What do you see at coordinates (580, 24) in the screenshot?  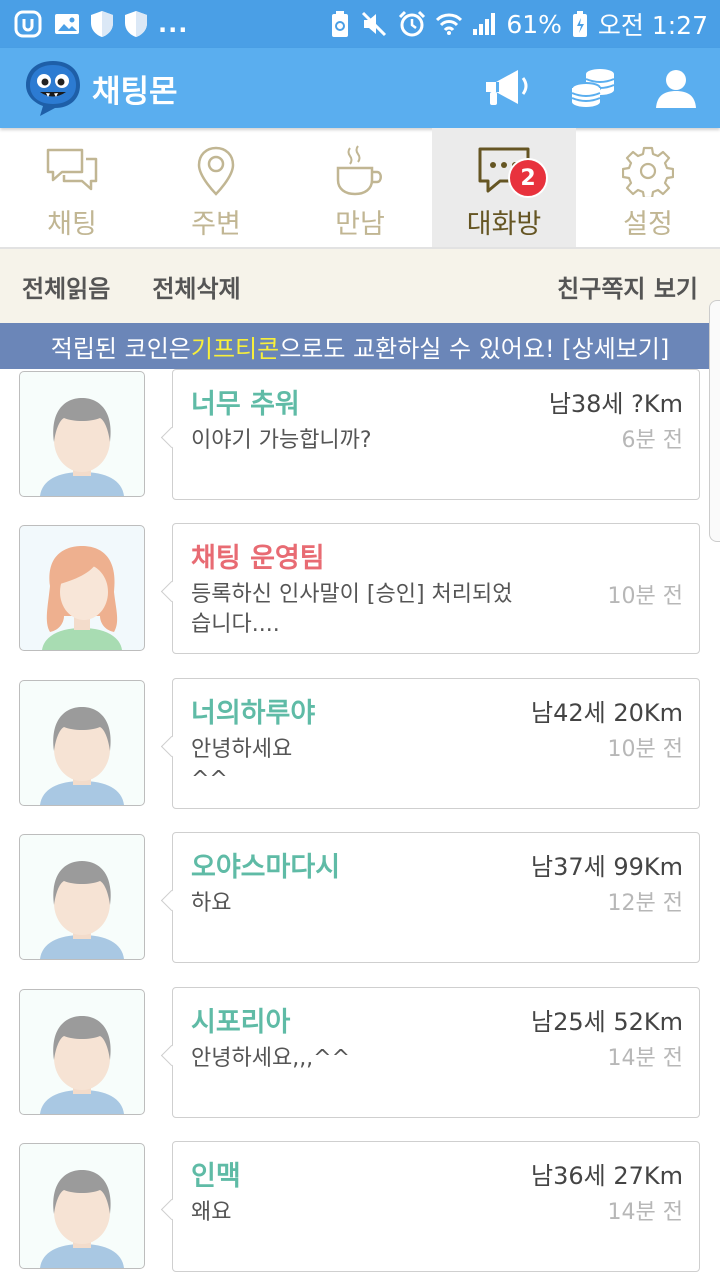 I see `battery-charging-icon` at bounding box center [580, 24].